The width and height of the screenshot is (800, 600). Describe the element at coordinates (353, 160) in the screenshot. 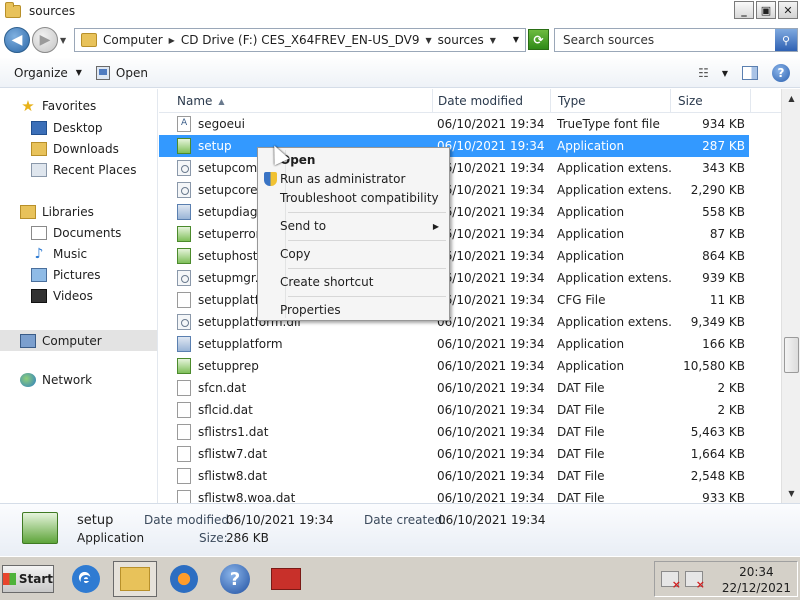

I see `menu-item-open: Open` at that location.